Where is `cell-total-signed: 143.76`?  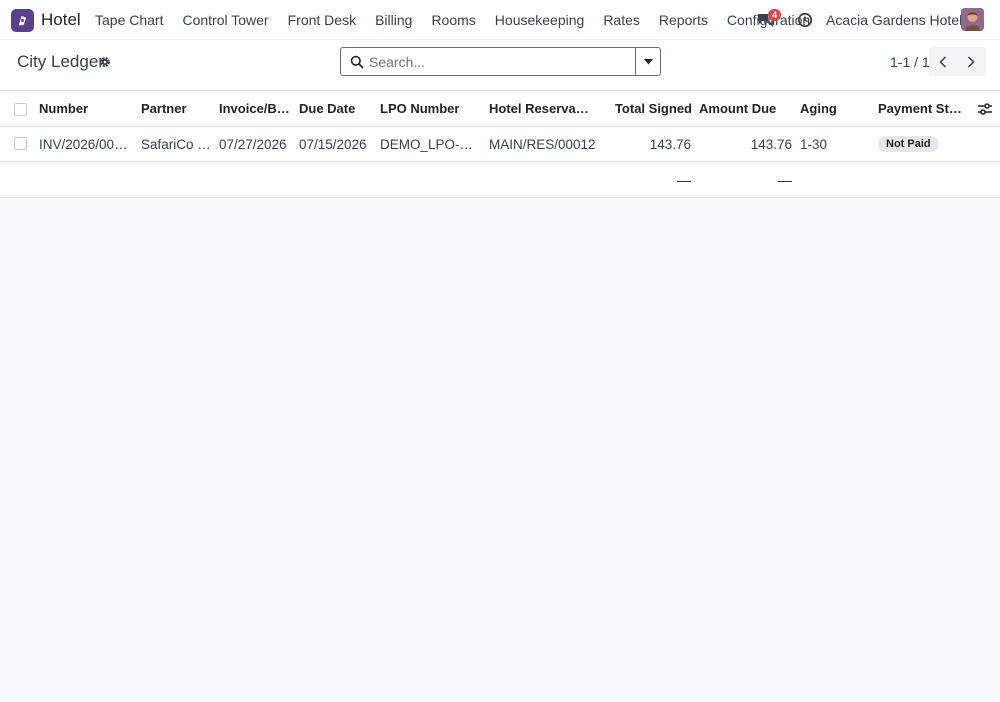 cell-total-signed: 143.76 is located at coordinates (670, 144).